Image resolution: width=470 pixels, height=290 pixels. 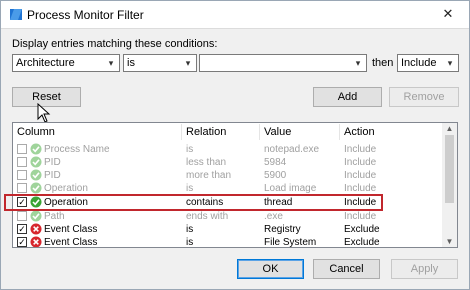 What do you see at coordinates (347, 97) in the screenshot?
I see `add-button: Add` at bounding box center [347, 97].